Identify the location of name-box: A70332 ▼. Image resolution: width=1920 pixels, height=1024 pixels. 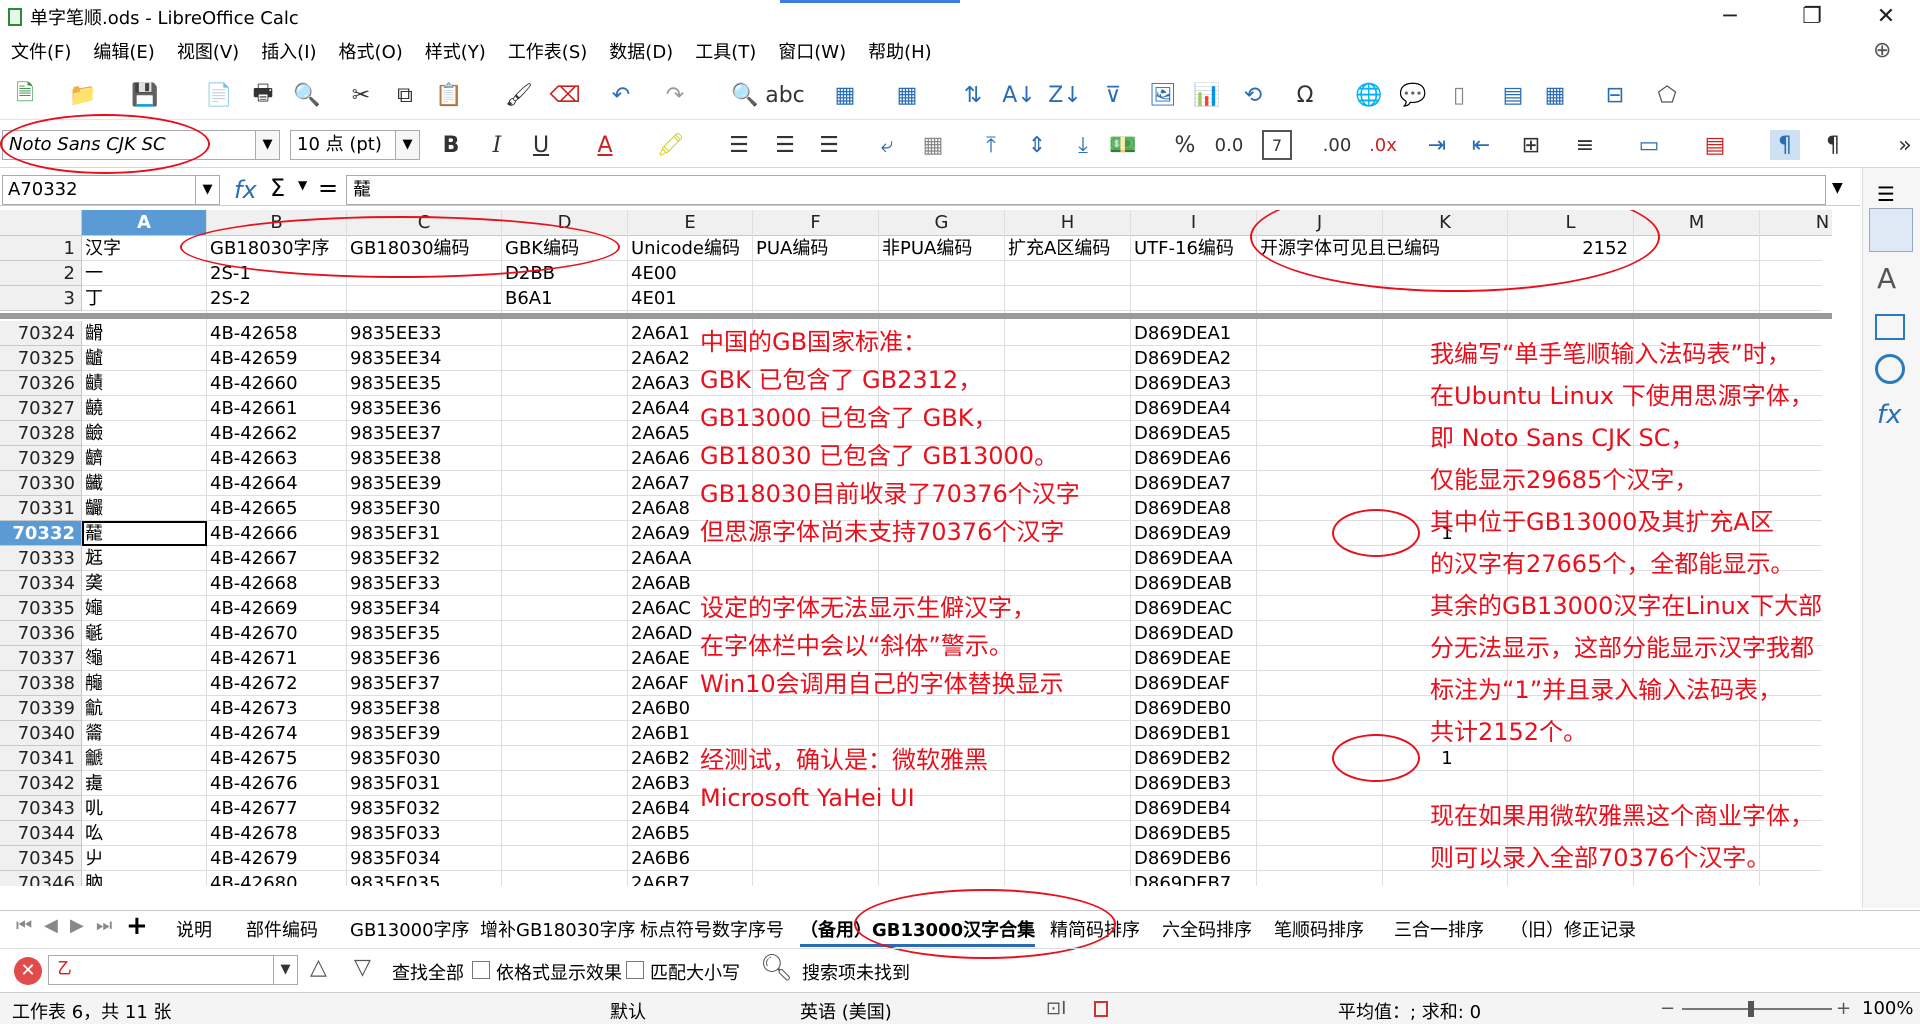
(111, 190).